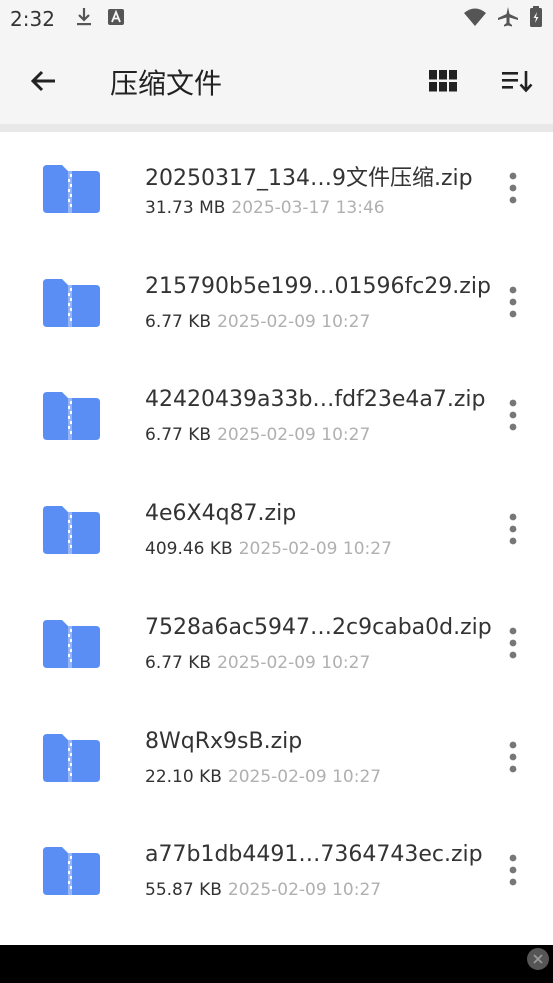 The height and width of the screenshot is (983, 553). Describe the element at coordinates (536, 19) in the screenshot. I see `battery-icon` at that location.